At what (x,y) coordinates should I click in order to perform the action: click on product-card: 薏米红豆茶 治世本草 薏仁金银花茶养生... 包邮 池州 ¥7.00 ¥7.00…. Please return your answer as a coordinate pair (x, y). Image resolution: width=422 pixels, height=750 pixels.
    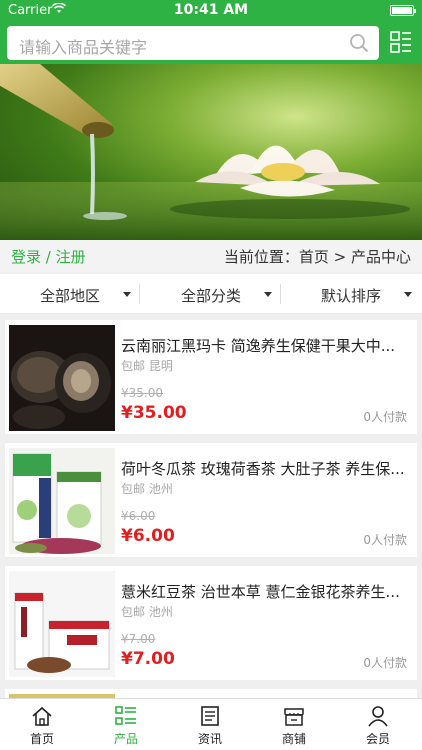
    Looking at the image, I should click on (211, 623).